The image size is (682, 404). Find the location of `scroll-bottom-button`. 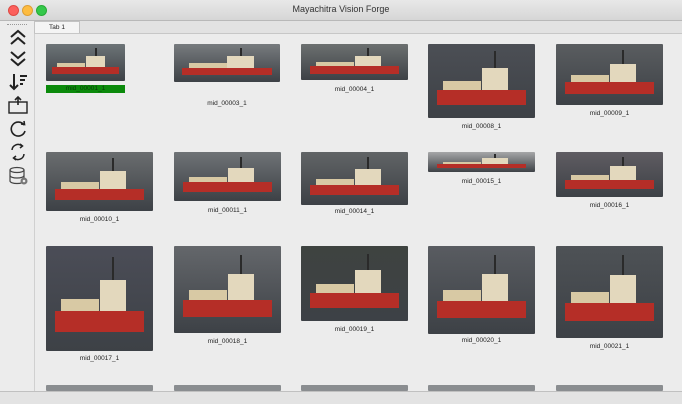

scroll-bottom-button is located at coordinates (18, 59).